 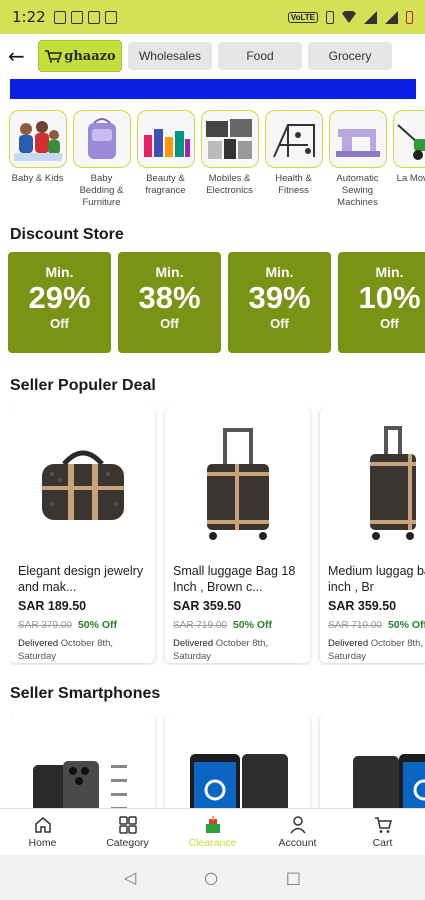 What do you see at coordinates (392, 483) in the screenshot?
I see `luggage-image` at bounding box center [392, 483].